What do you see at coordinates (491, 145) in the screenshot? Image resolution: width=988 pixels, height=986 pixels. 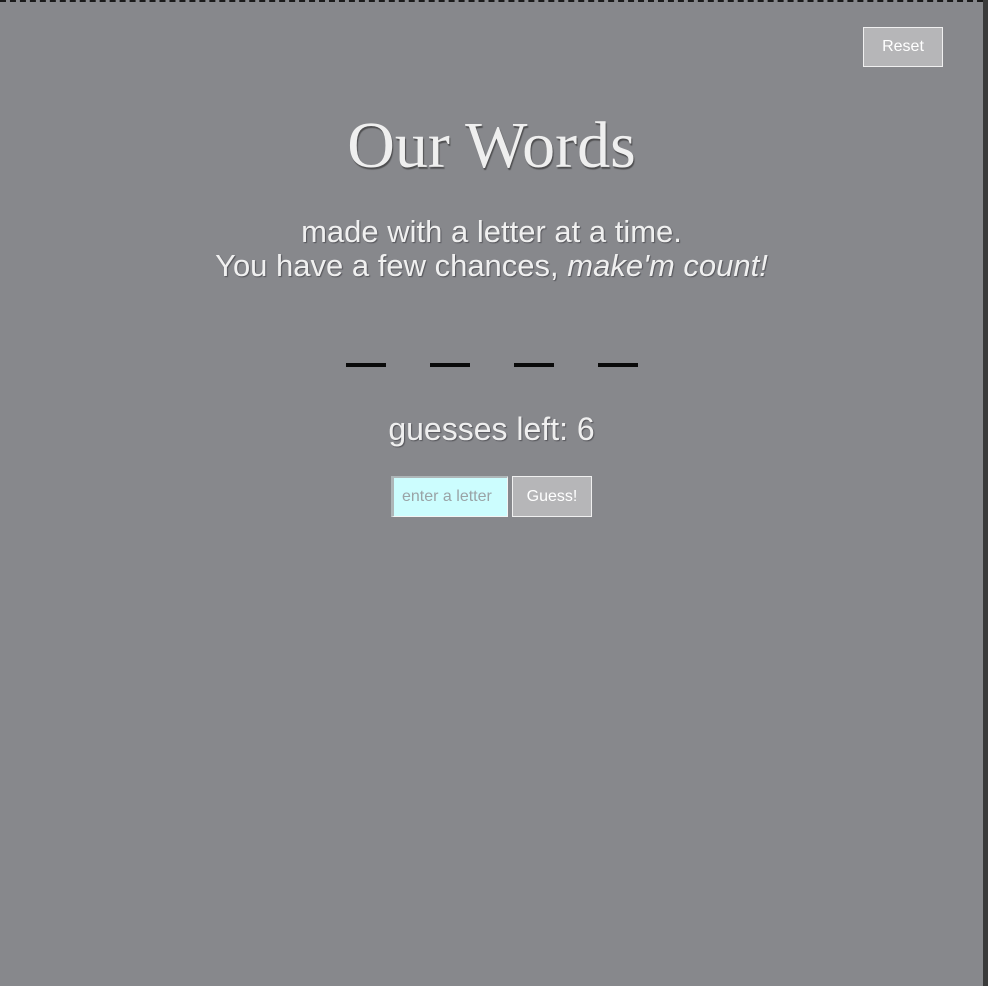 I see `page-title: Our Words` at bounding box center [491, 145].